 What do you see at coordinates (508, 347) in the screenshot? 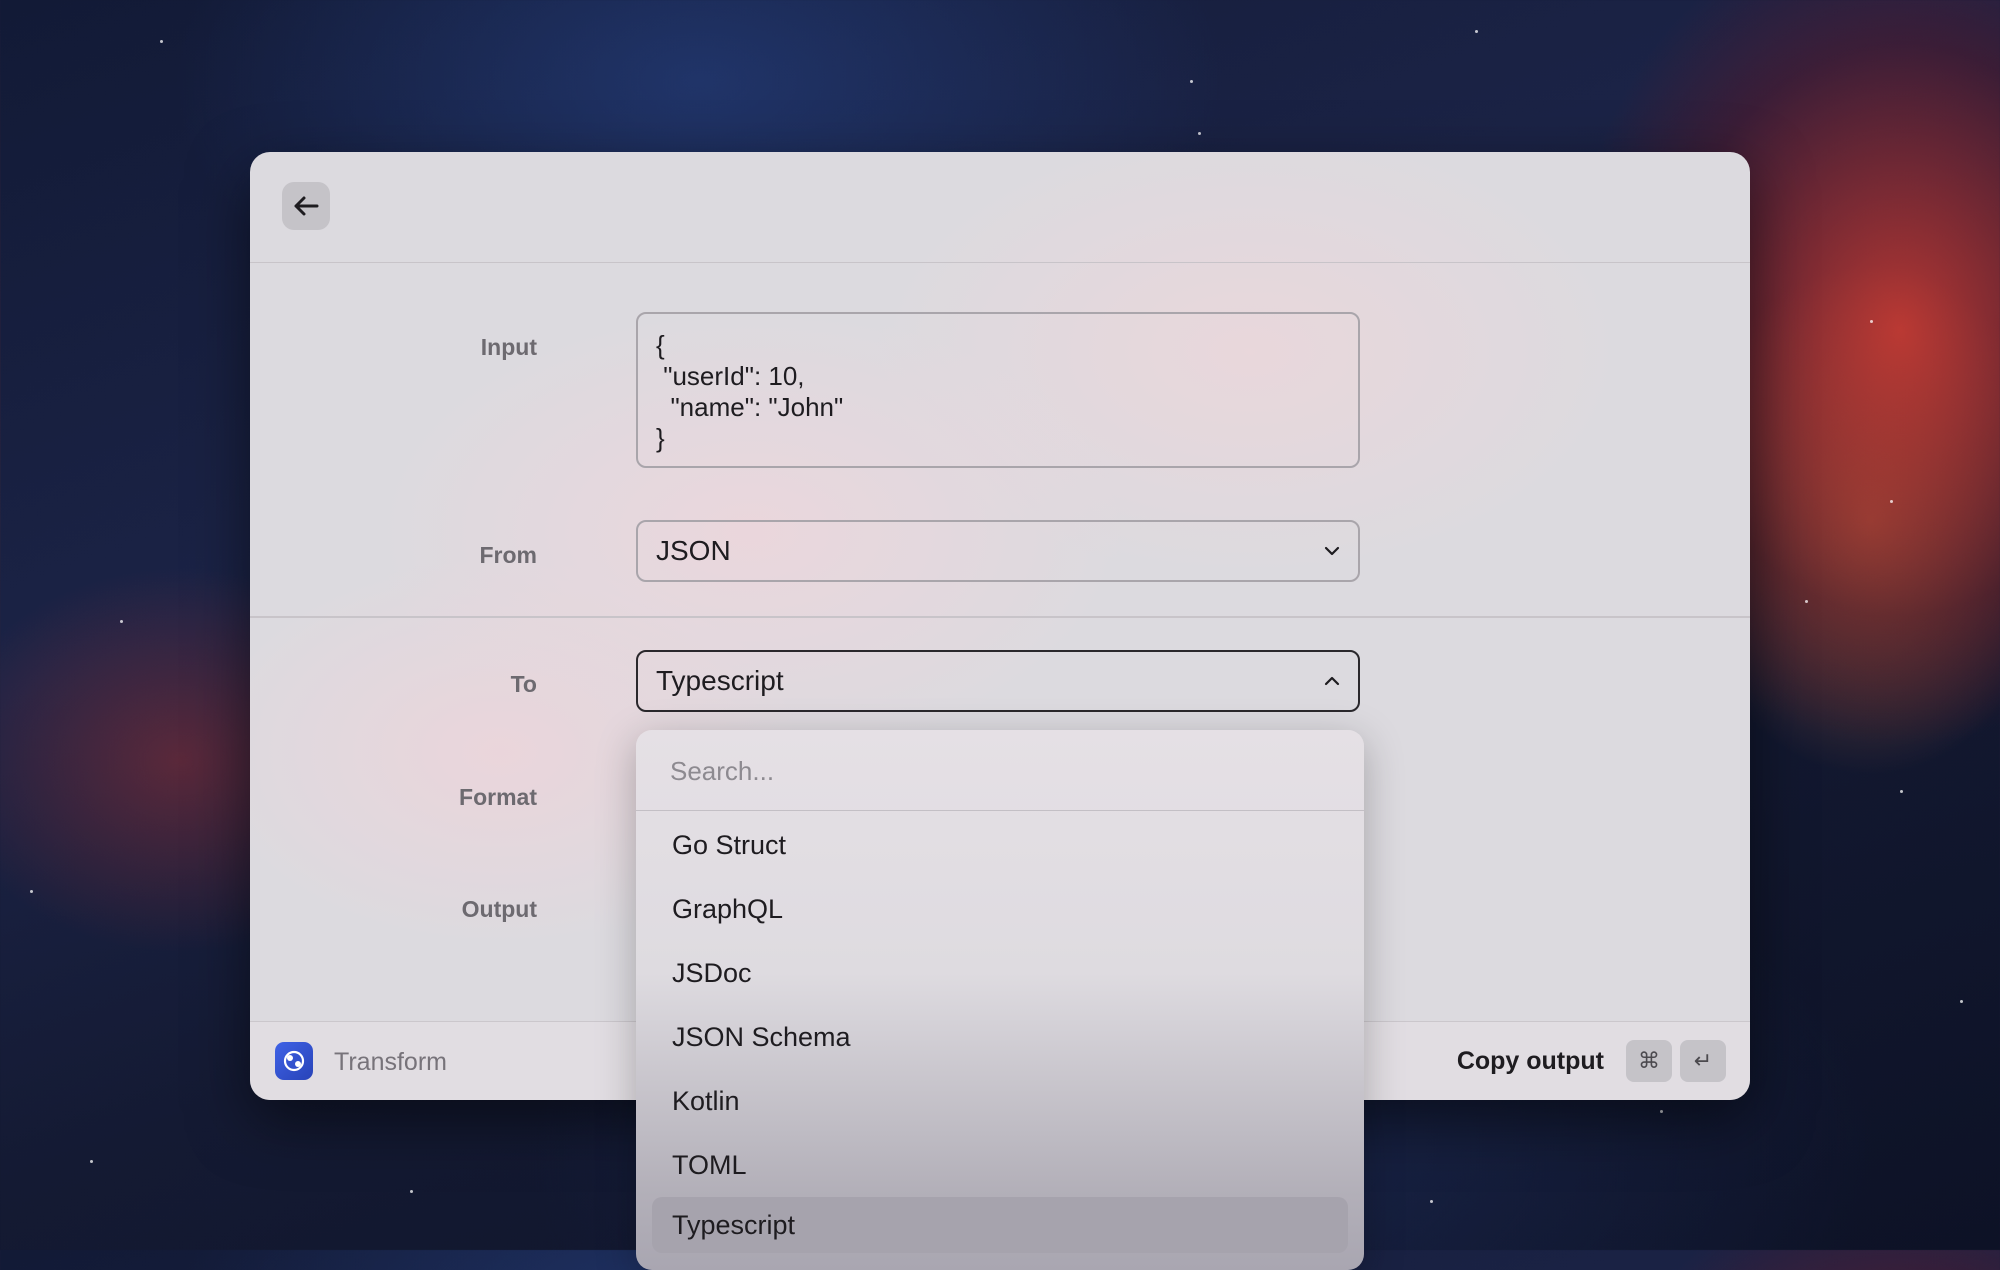
I see `input-label: Input` at bounding box center [508, 347].